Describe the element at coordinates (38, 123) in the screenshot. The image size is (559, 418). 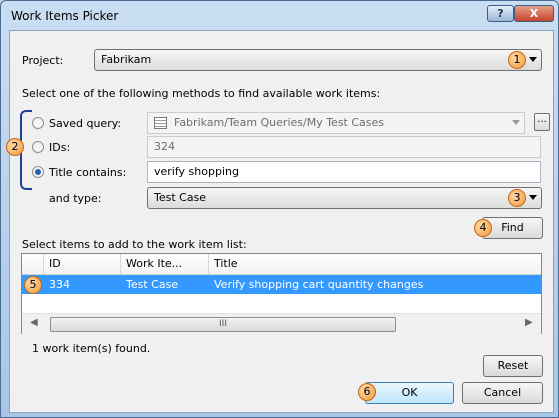
I see `saved-query-radio` at that location.